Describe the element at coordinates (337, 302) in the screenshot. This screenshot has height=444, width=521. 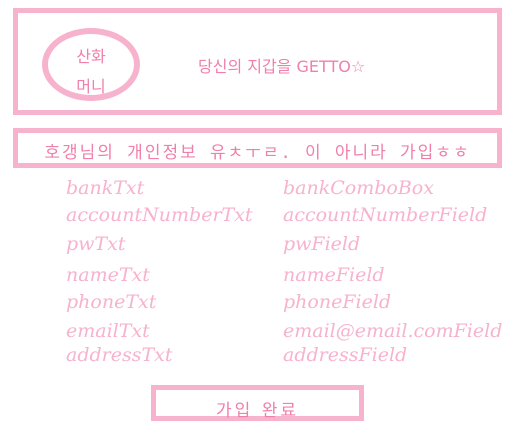
I see `phone-field: phoneField` at that location.